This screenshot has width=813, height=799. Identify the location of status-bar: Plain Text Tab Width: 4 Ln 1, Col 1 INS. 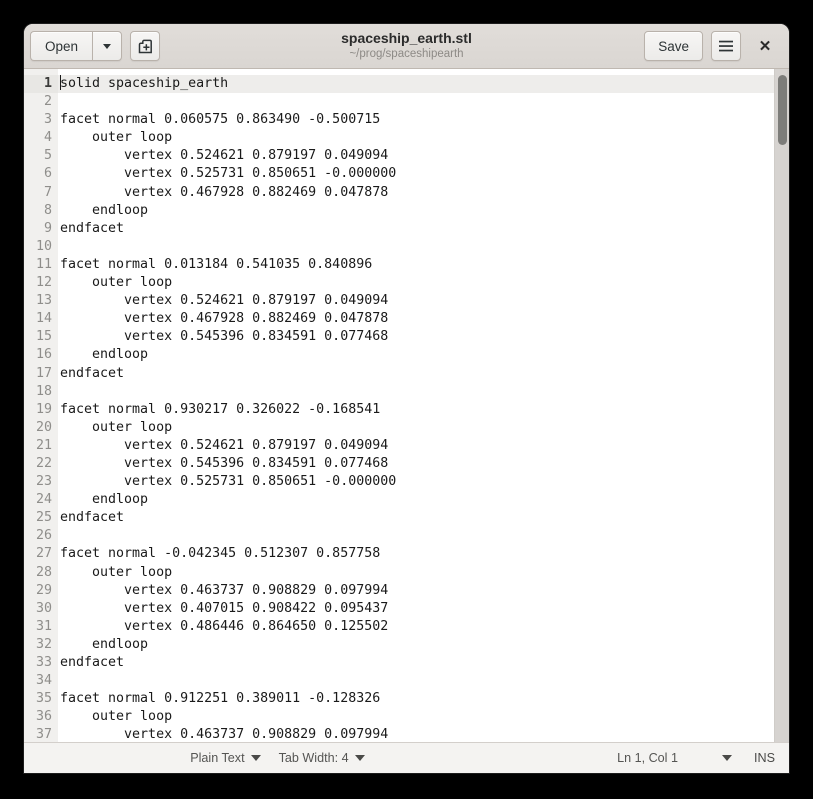
(406, 757).